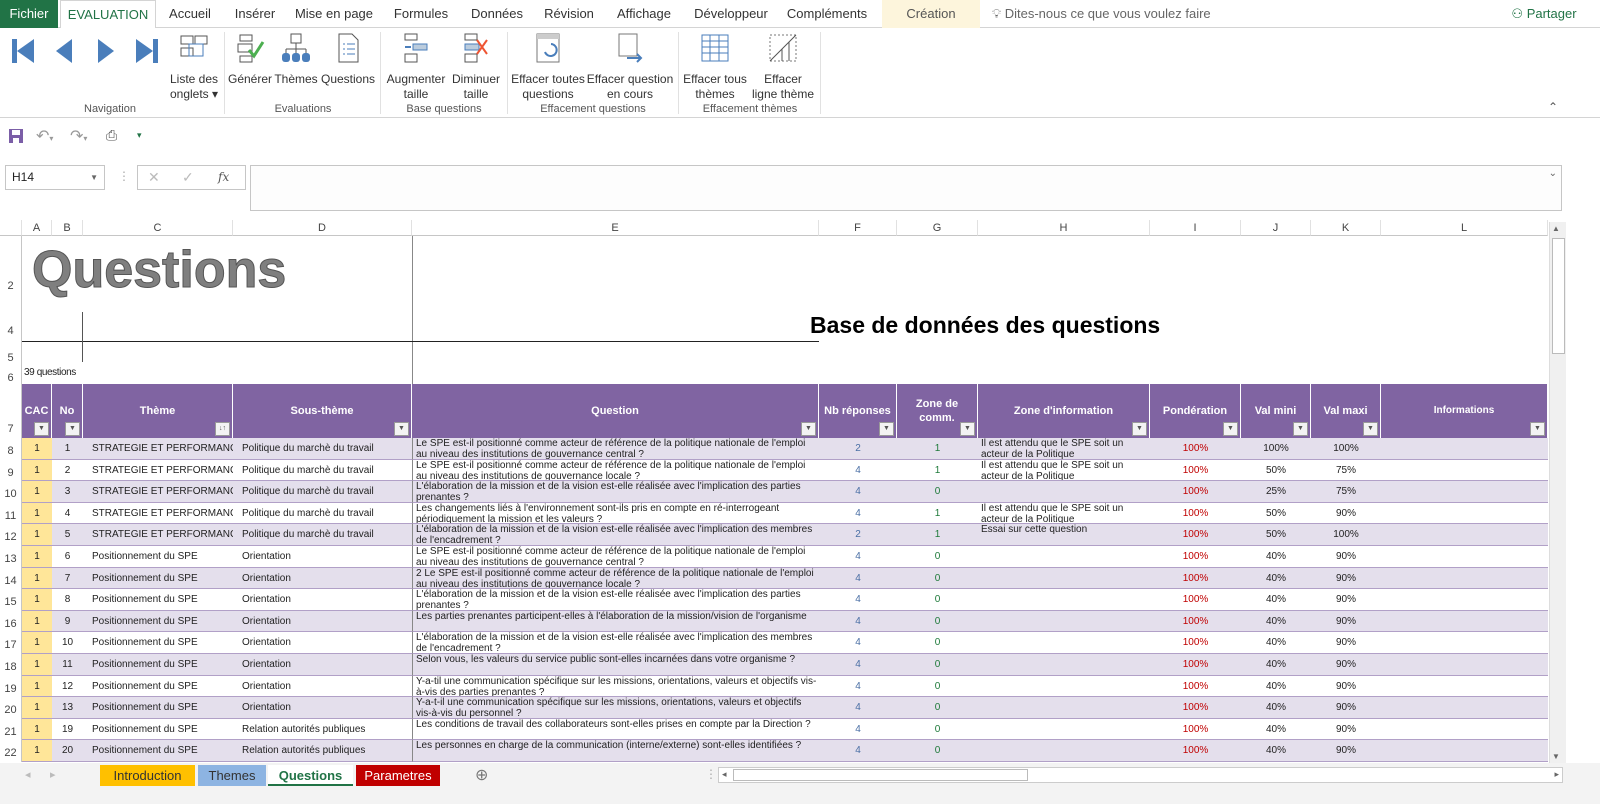 Image resolution: width=1600 pixels, height=804 pixels. Describe the element at coordinates (11, 621) in the screenshot. I see `row-header-16: 16` at that location.